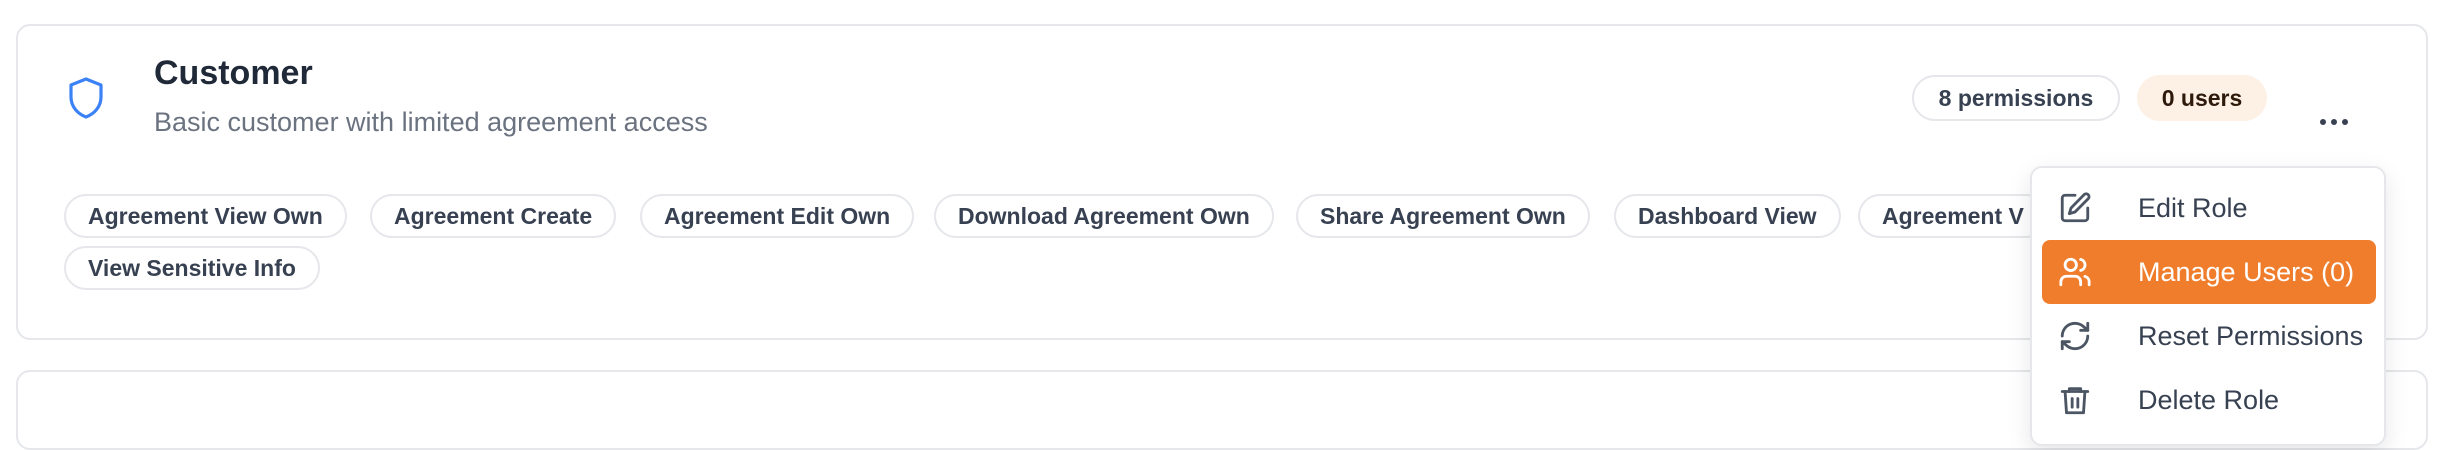 The image size is (2446, 450). I want to click on menu-item-reset-permissions: Reset Permissions, so click(2209, 336).